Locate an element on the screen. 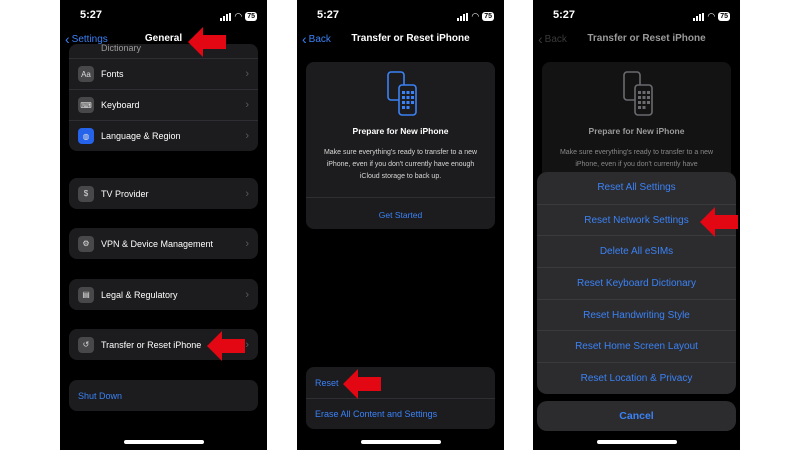  annotation-arrow-reset is located at coordinates (362, 384).